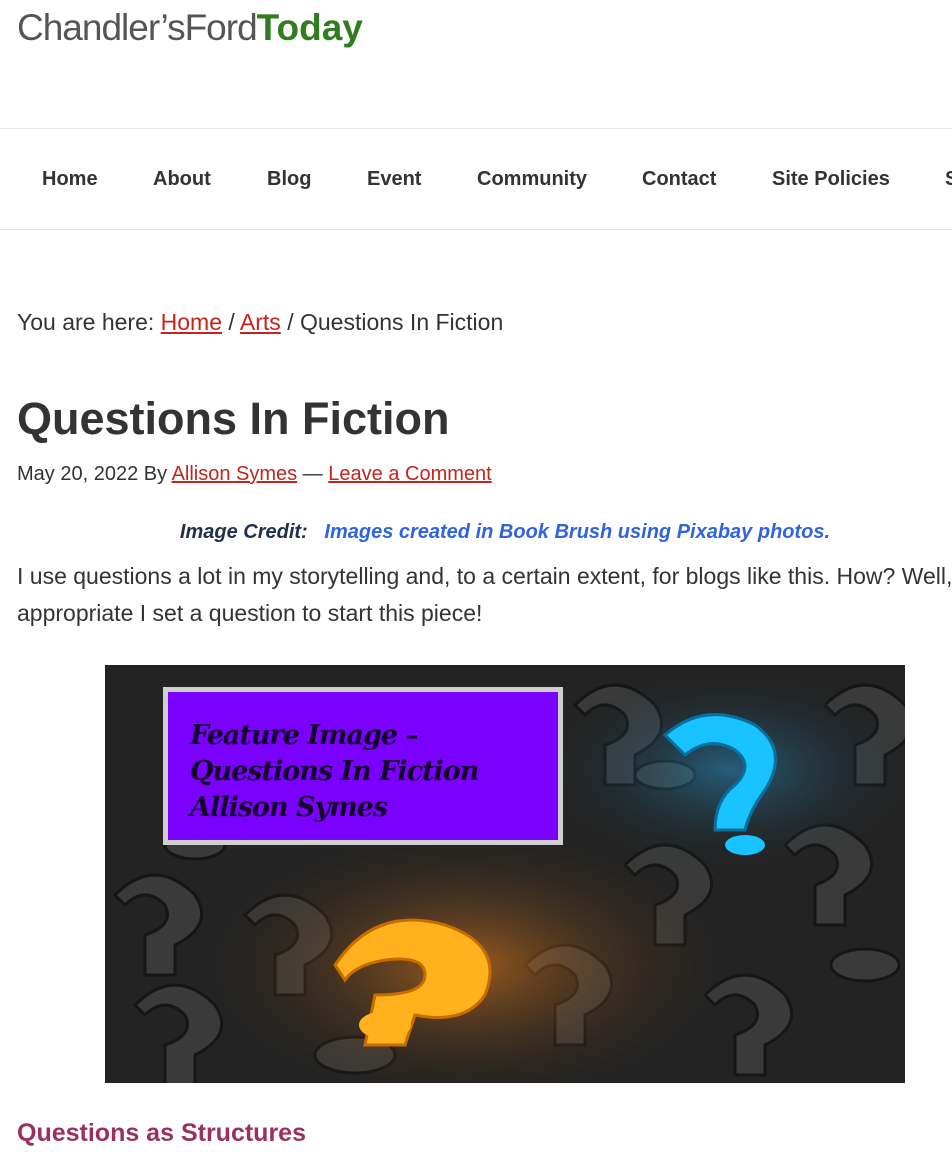 Image resolution: width=952 pixels, height=1152 pixels. I want to click on post-by: By, so click(155, 474).